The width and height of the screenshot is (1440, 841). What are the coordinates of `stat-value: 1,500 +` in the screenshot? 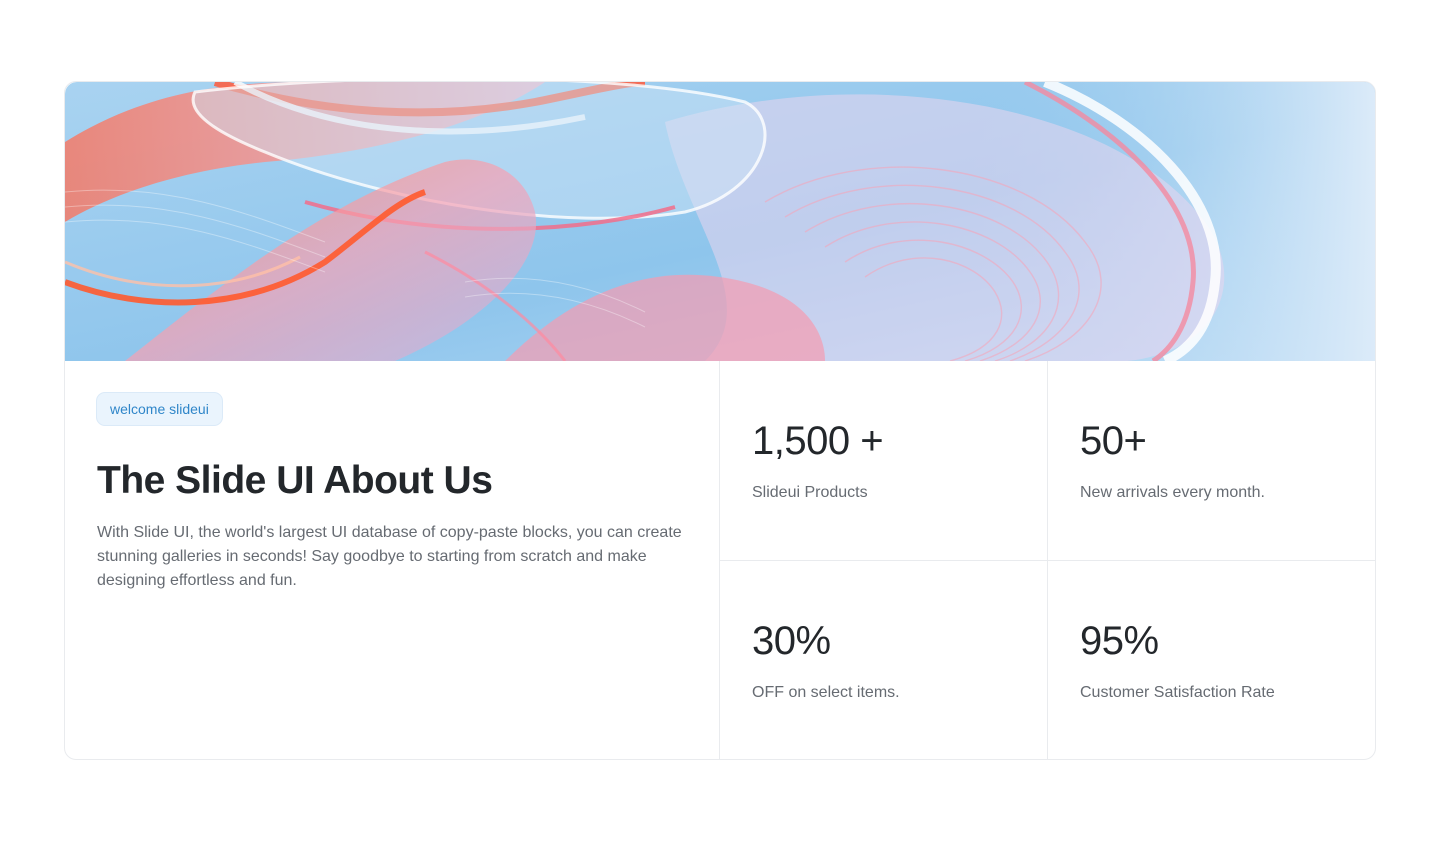 It's located at (818, 441).